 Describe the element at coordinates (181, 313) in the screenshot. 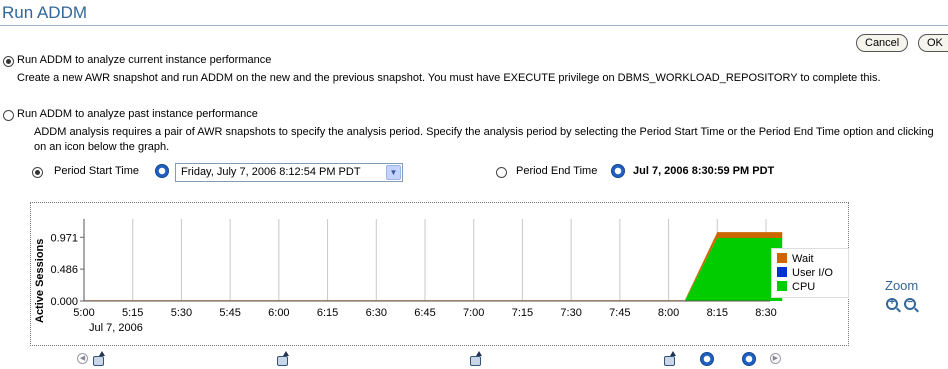

I see `x-tick-label: 5:30` at that location.